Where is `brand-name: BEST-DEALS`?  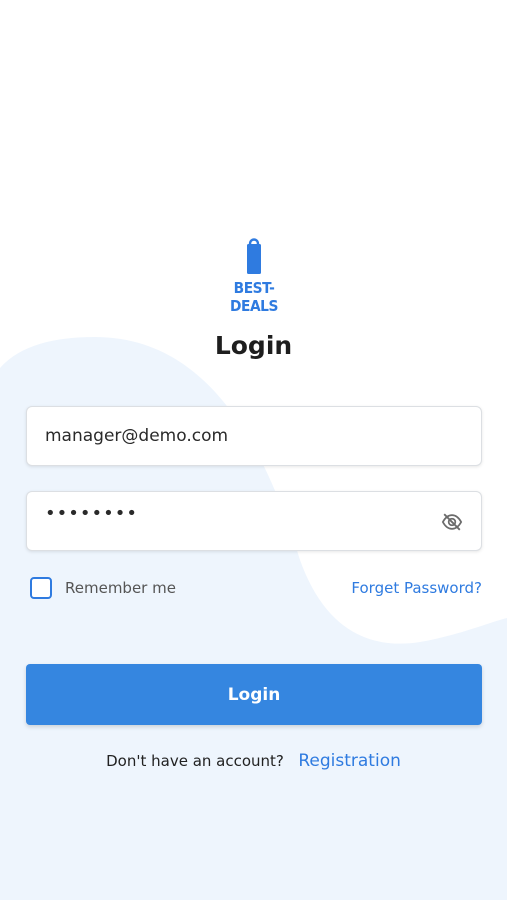 brand-name: BEST-DEALS is located at coordinates (253, 297).